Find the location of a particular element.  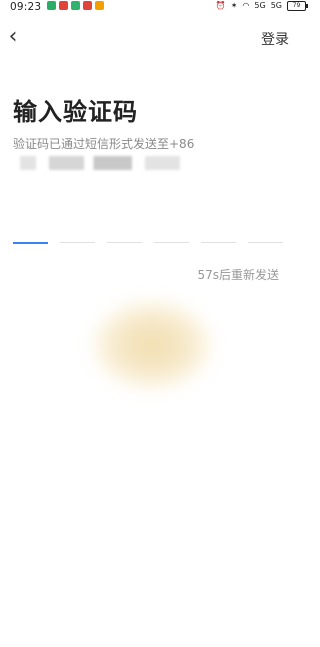

battery-icon: 79 is located at coordinates (297, 6).